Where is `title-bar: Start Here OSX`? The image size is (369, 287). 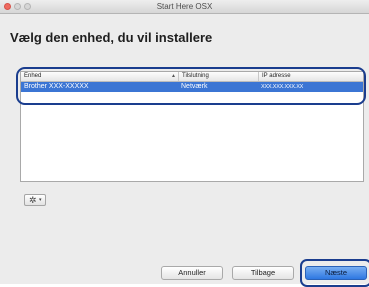
title-bar: Start Here OSX is located at coordinates (184, 7).